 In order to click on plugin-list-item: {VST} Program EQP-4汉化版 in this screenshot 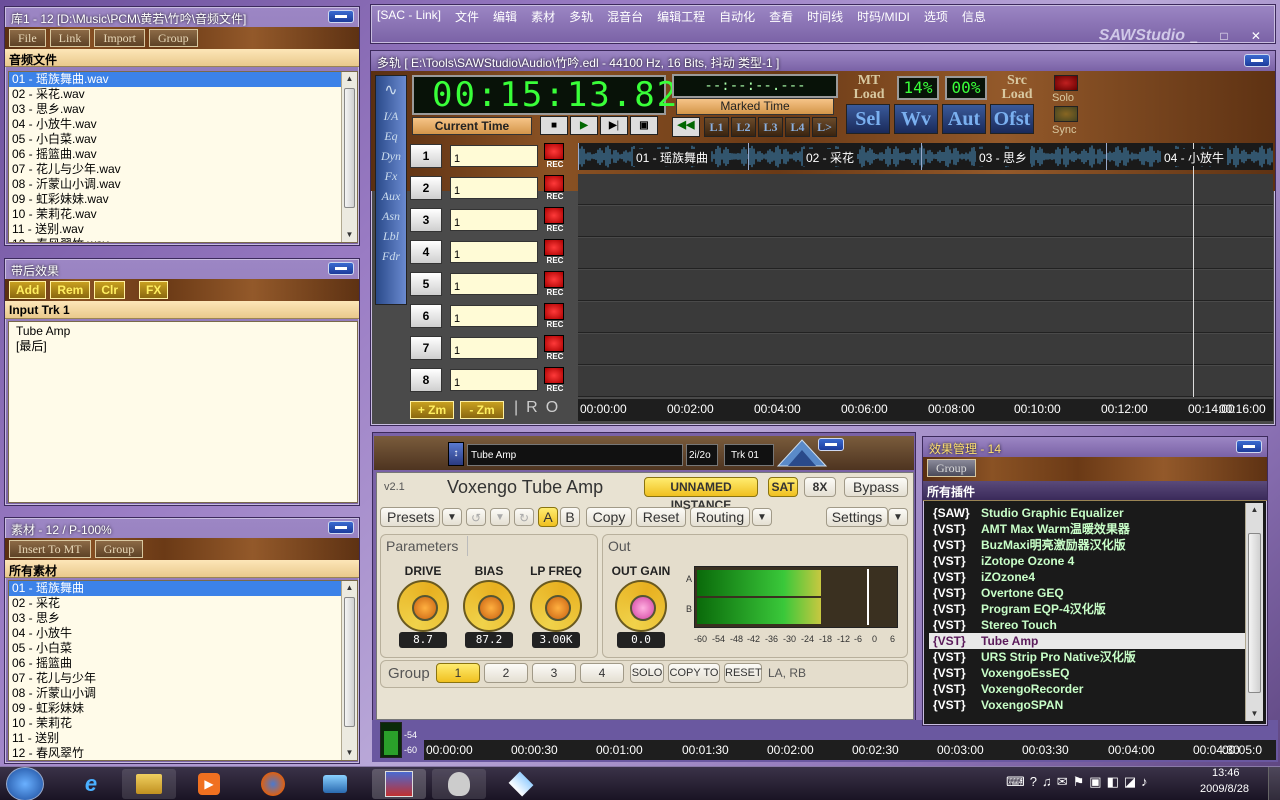, I will do `click(1088, 609)`.